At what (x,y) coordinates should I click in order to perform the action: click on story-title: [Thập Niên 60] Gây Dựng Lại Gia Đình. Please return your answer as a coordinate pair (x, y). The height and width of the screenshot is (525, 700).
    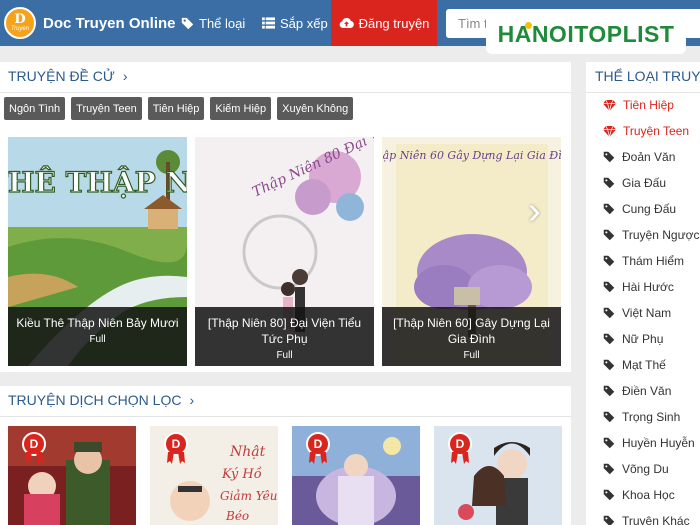
    Looking at the image, I should click on (471, 331).